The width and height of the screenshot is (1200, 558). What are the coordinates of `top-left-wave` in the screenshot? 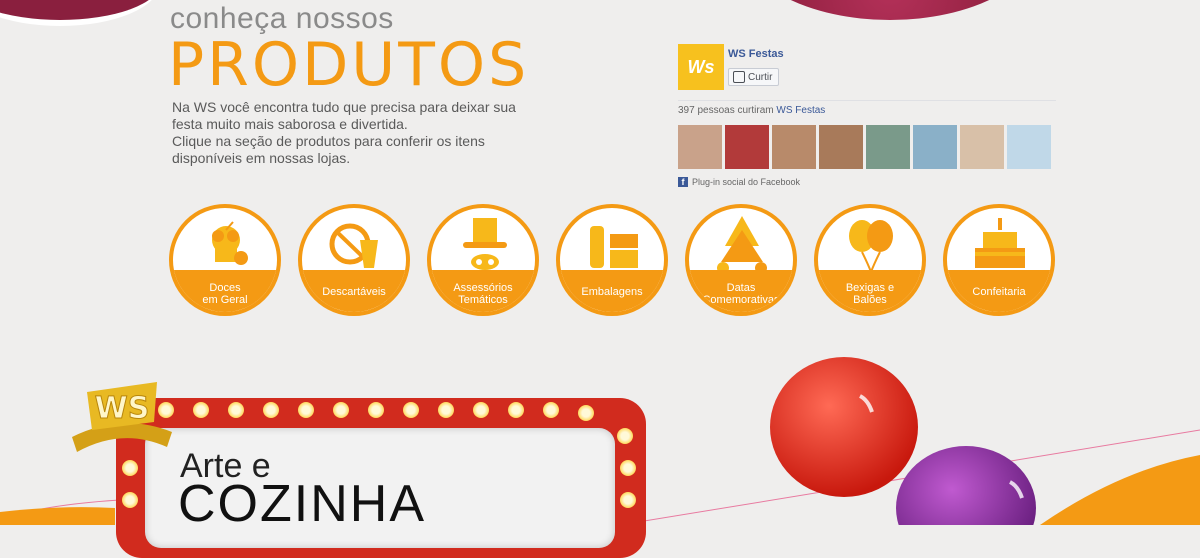 It's located at (80, 13).